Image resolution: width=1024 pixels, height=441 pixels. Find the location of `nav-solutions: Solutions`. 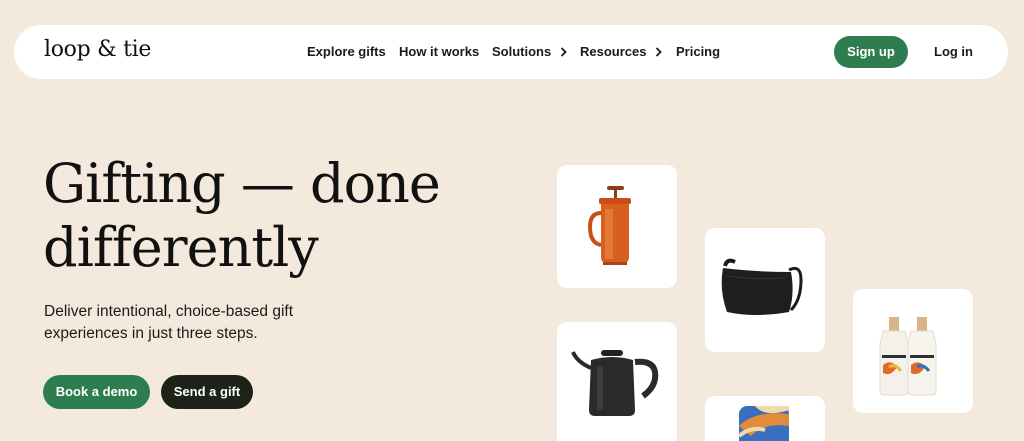

nav-solutions: Solutions is located at coordinates (529, 51).